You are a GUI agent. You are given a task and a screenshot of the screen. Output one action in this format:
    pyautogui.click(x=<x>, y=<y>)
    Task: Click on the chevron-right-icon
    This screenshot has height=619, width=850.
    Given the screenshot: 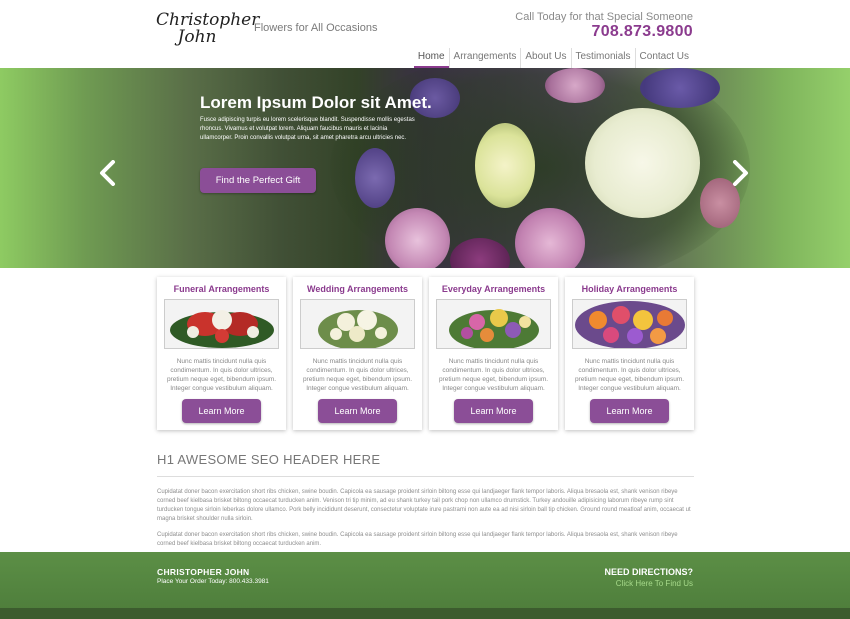 What is the action you would take?
    pyautogui.click(x=740, y=173)
    